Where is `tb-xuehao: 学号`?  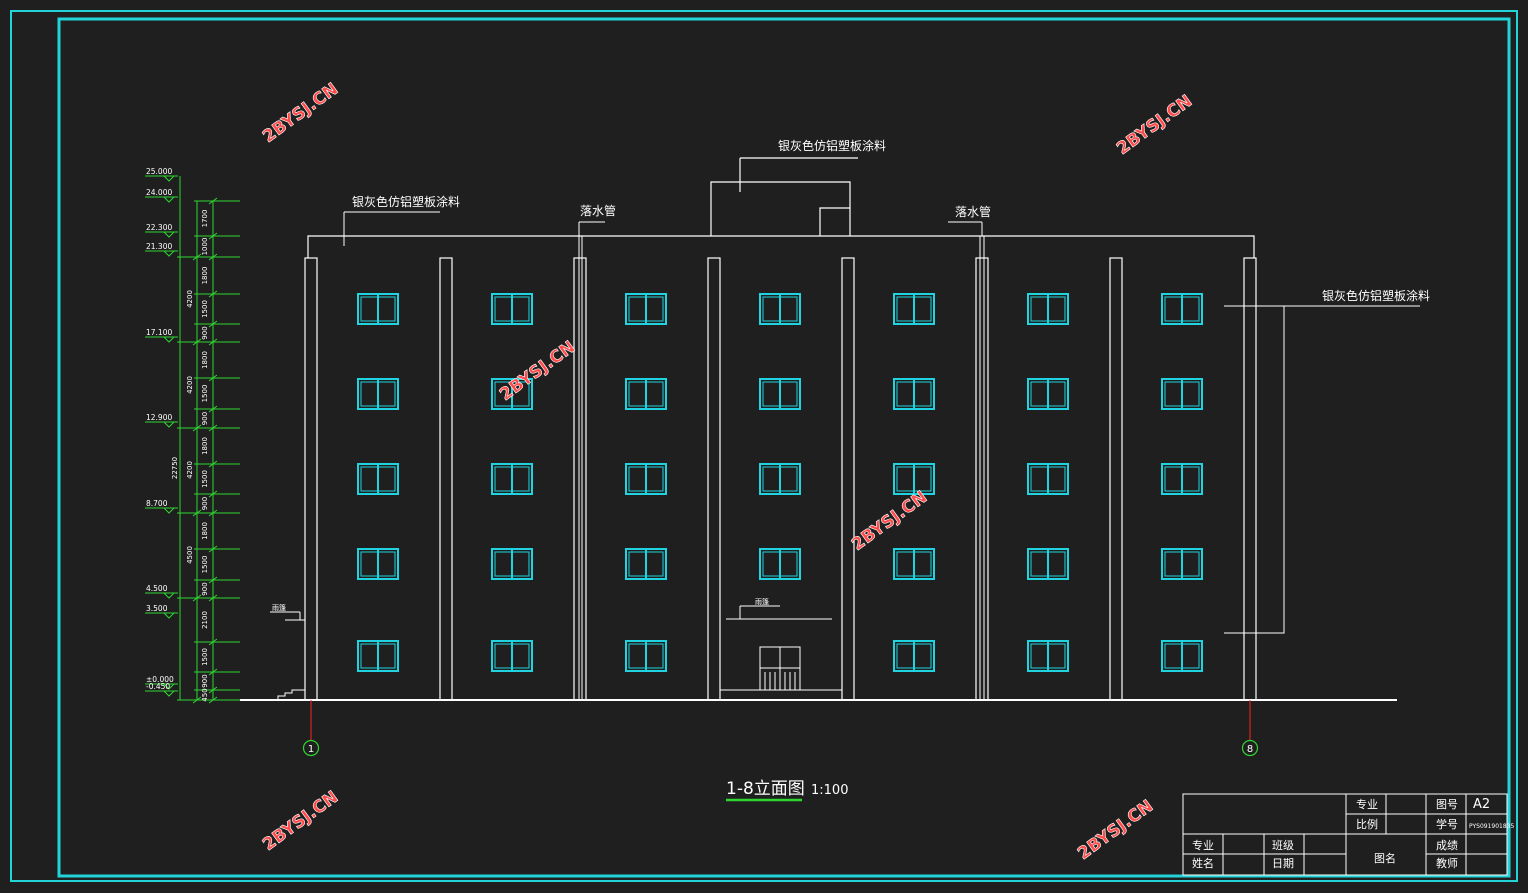
tb-xuehao: 学号 is located at coordinates (1447, 824).